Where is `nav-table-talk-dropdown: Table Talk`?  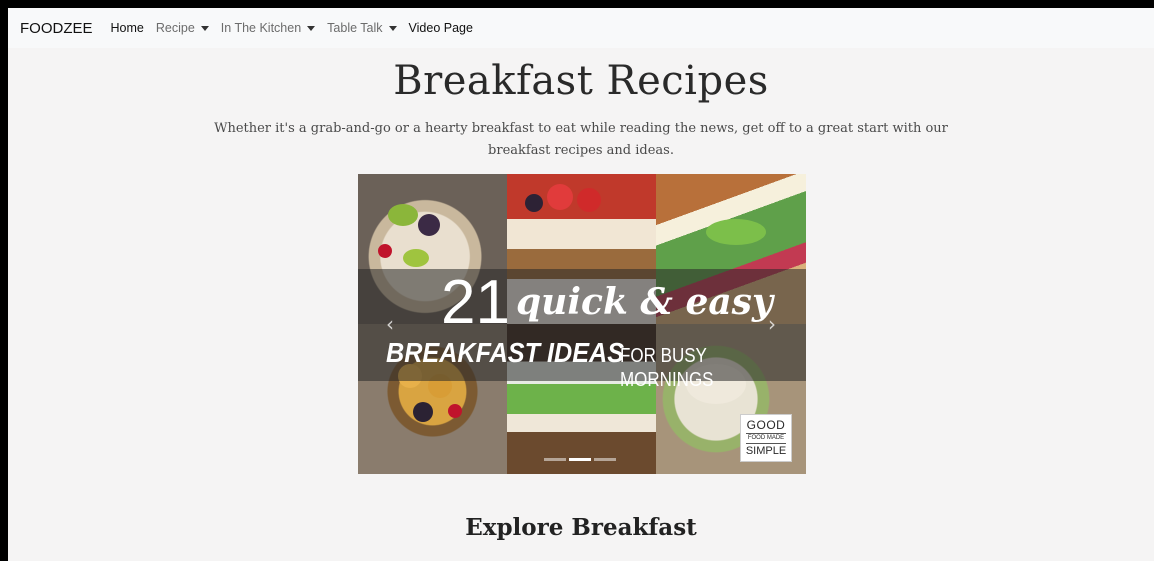
nav-table-talk-dropdown: Table Talk is located at coordinates (362, 28).